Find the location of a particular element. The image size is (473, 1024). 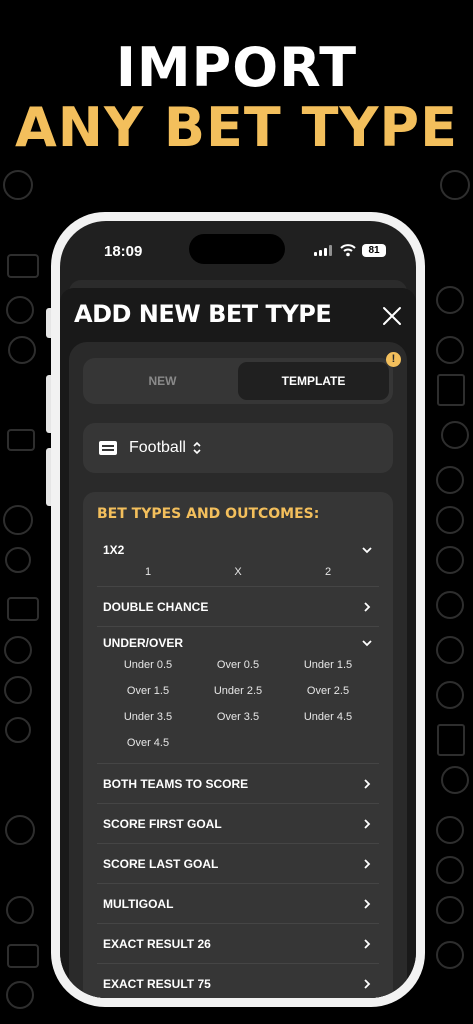

bet-type-label: BOTH TEAMS TO SCORE is located at coordinates (176, 783).